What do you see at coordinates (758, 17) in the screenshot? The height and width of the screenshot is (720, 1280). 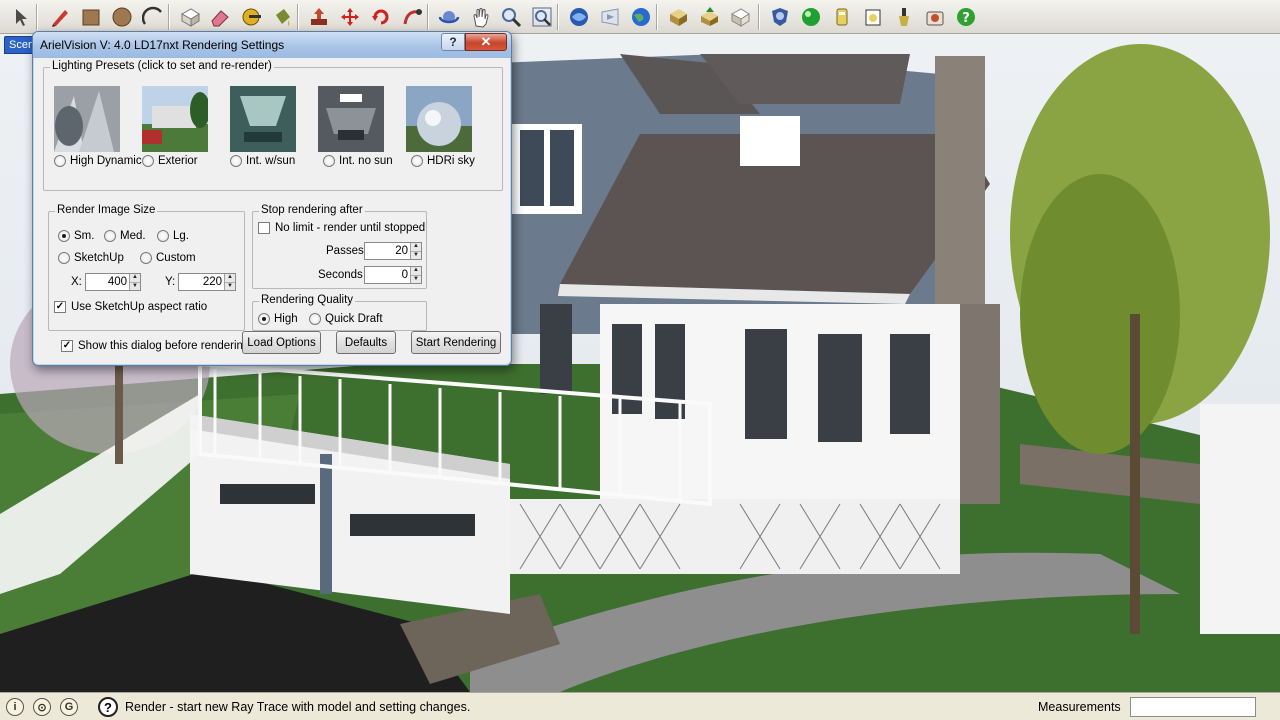 I see `toolbar-separator` at bounding box center [758, 17].